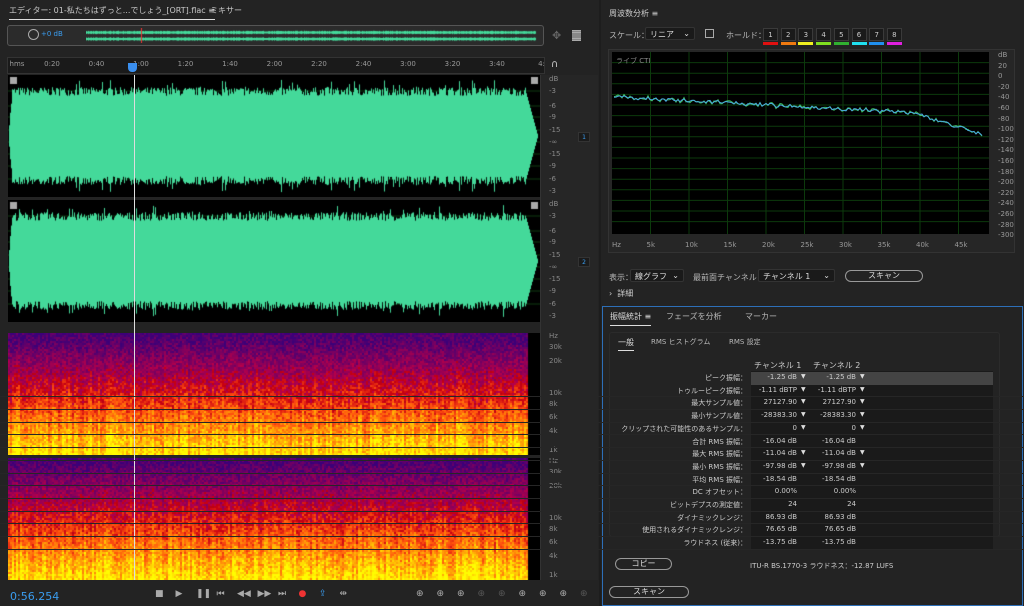  Describe the element at coordinates (132, 67) in the screenshot. I see `playhead-handle` at that location.